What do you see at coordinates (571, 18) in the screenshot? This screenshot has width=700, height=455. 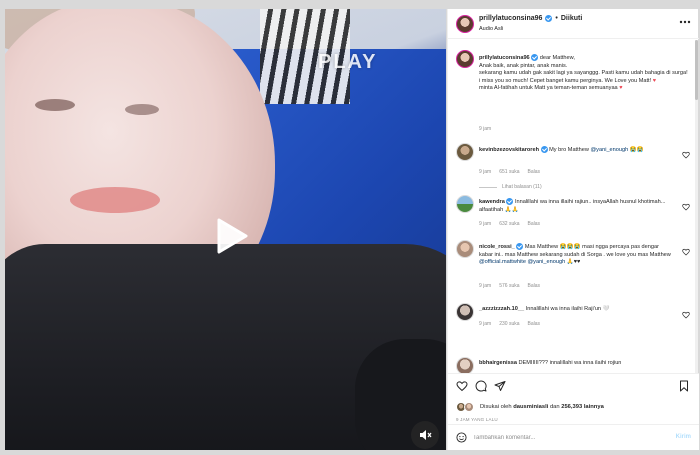 I see `following-button: Diikuti` at bounding box center [571, 18].